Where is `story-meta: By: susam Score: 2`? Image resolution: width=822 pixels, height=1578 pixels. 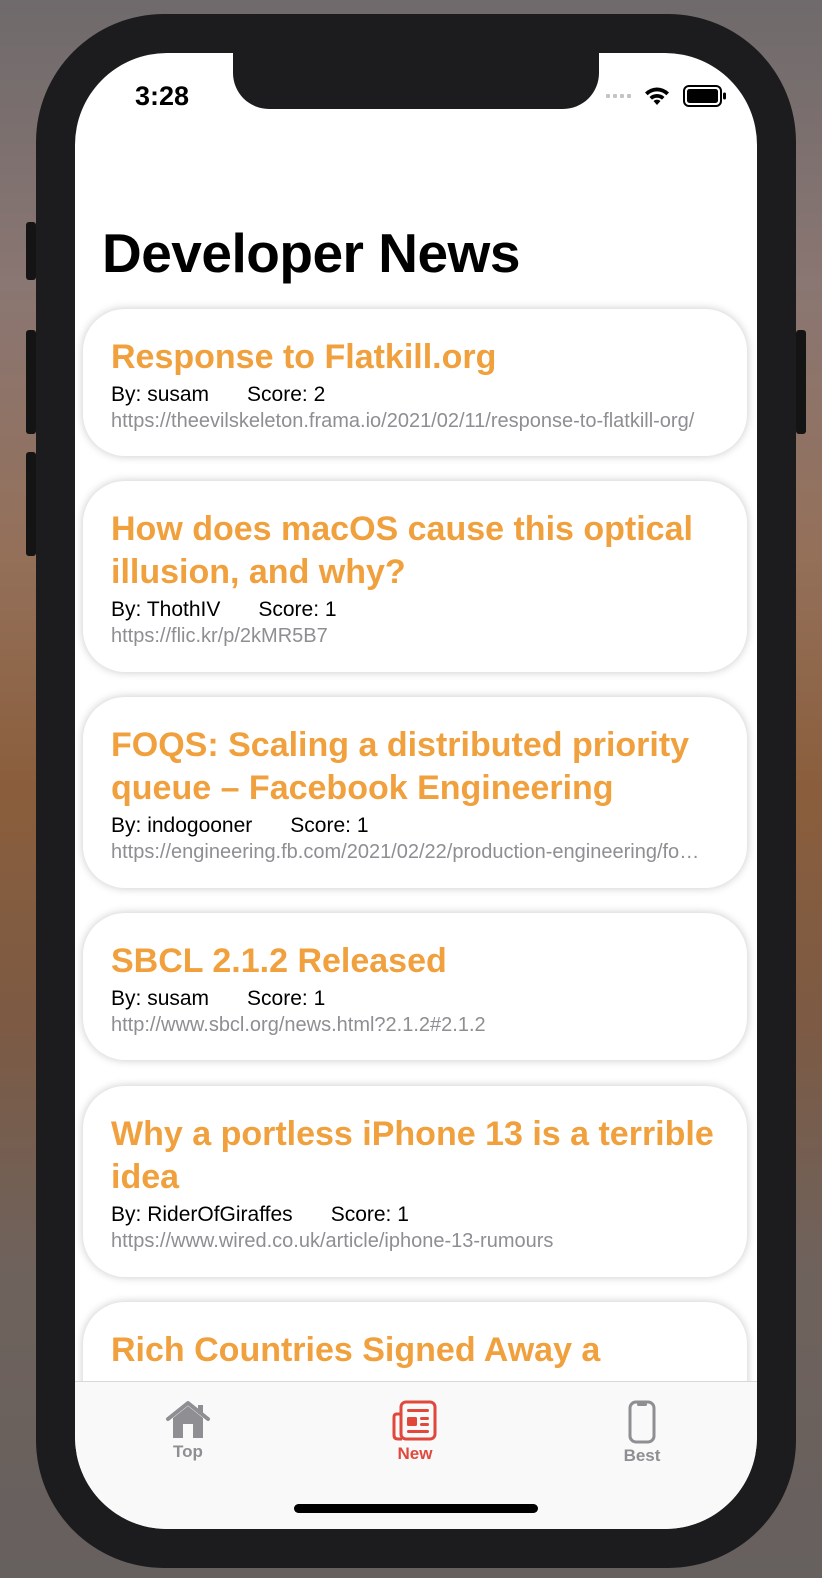
story-meta: By: susam Score: 2 is located at coordinates (415, 394).